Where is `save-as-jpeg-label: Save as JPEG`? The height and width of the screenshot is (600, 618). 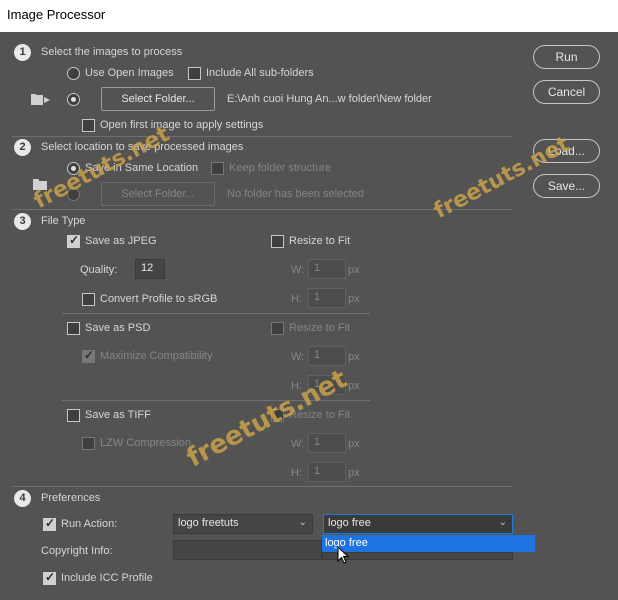 save-as-jpeg-label: Save as JPEG is located at coordinates (121, 241).